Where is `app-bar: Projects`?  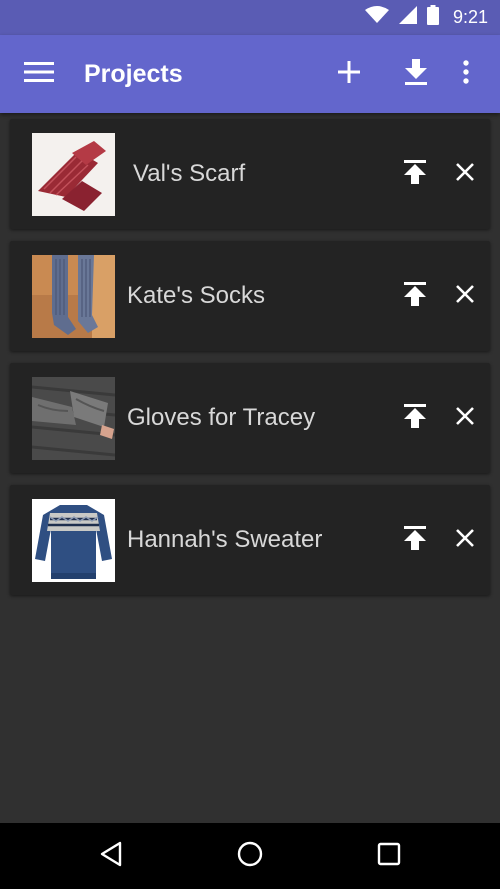
app-bar: Projects is located at coordinates (250, 74).